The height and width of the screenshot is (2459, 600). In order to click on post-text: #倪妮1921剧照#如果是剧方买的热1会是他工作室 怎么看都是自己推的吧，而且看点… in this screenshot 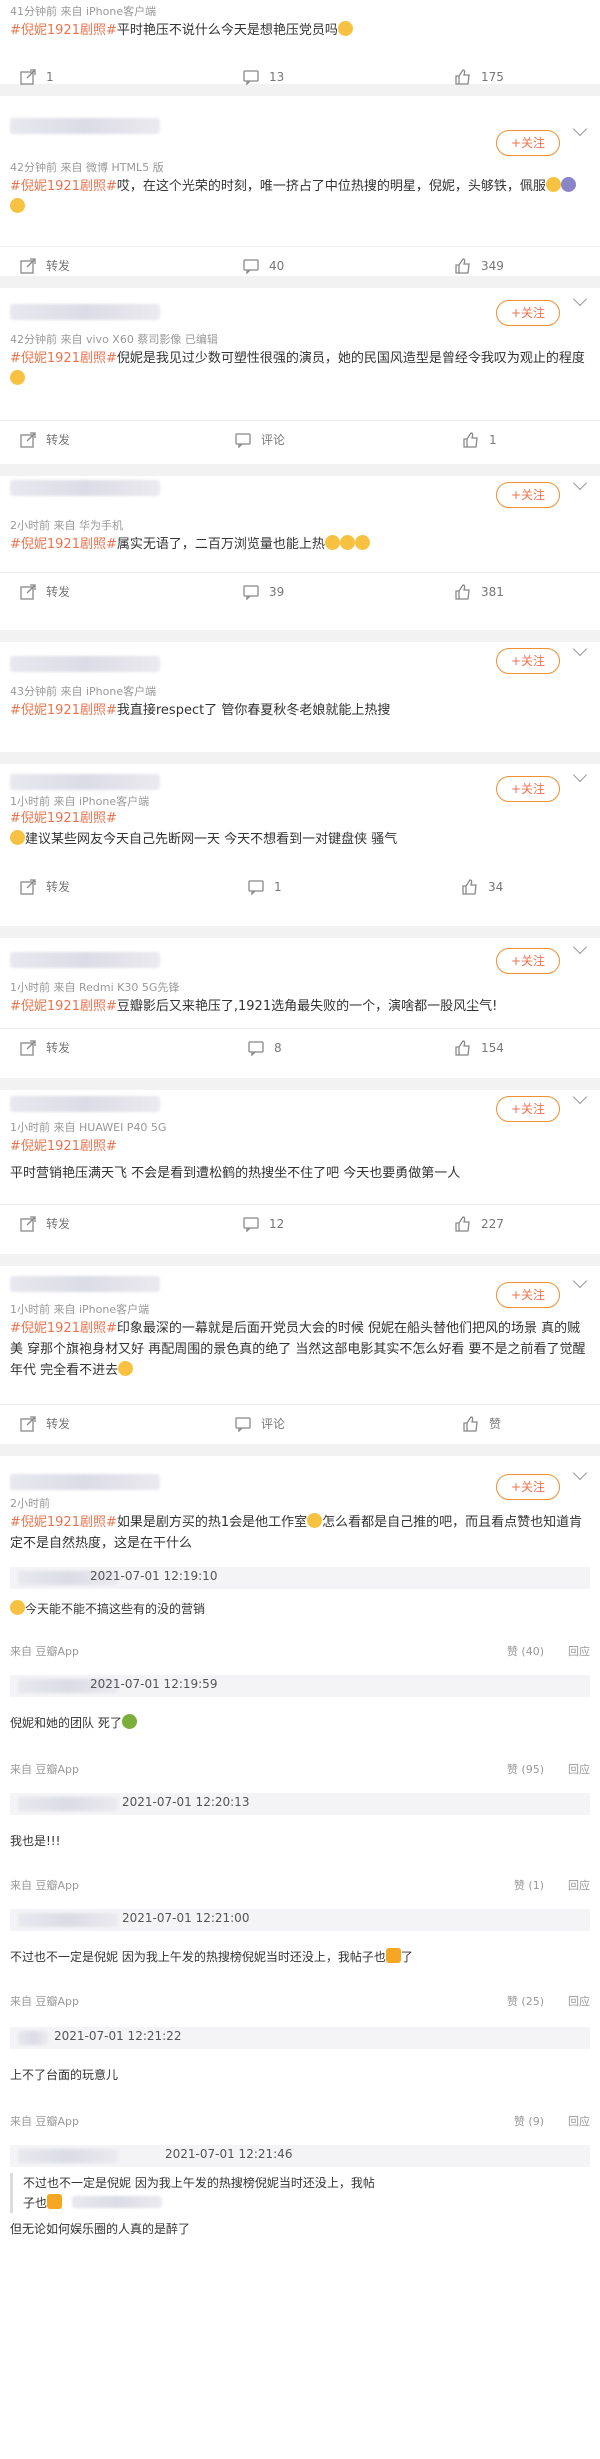, I will do `click(296, 1532)`.